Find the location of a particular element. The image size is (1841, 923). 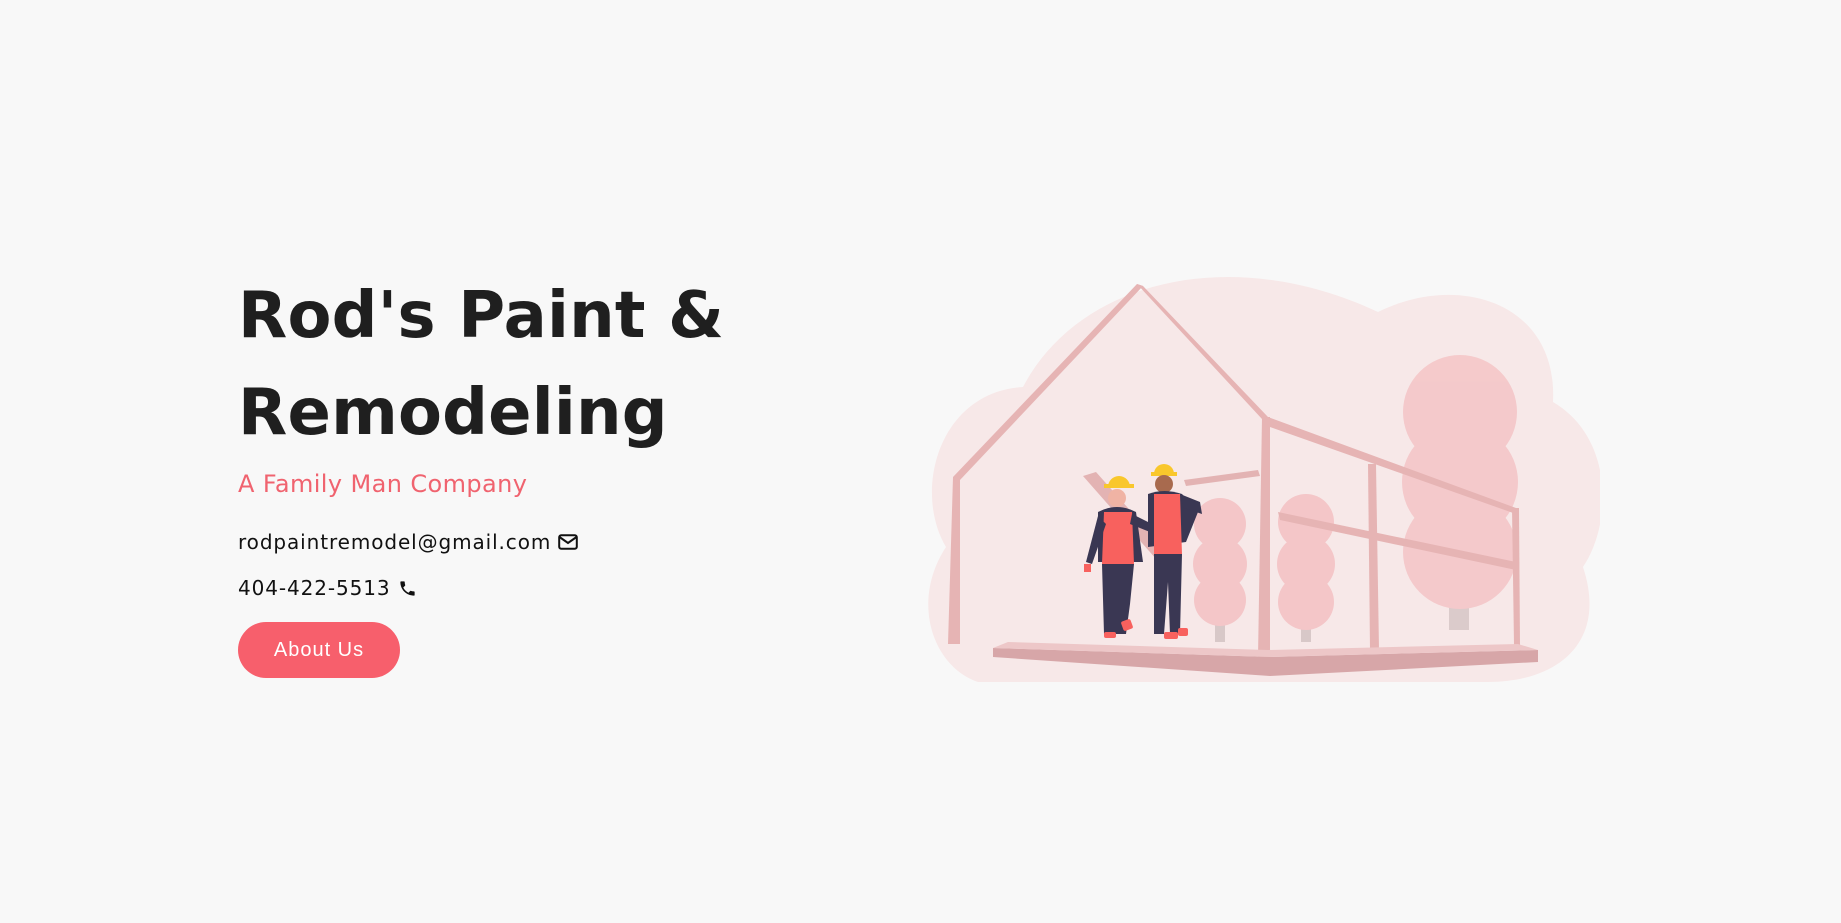

page-title: Rod's Paint & Remodeling is located at coordinates (548, 365).